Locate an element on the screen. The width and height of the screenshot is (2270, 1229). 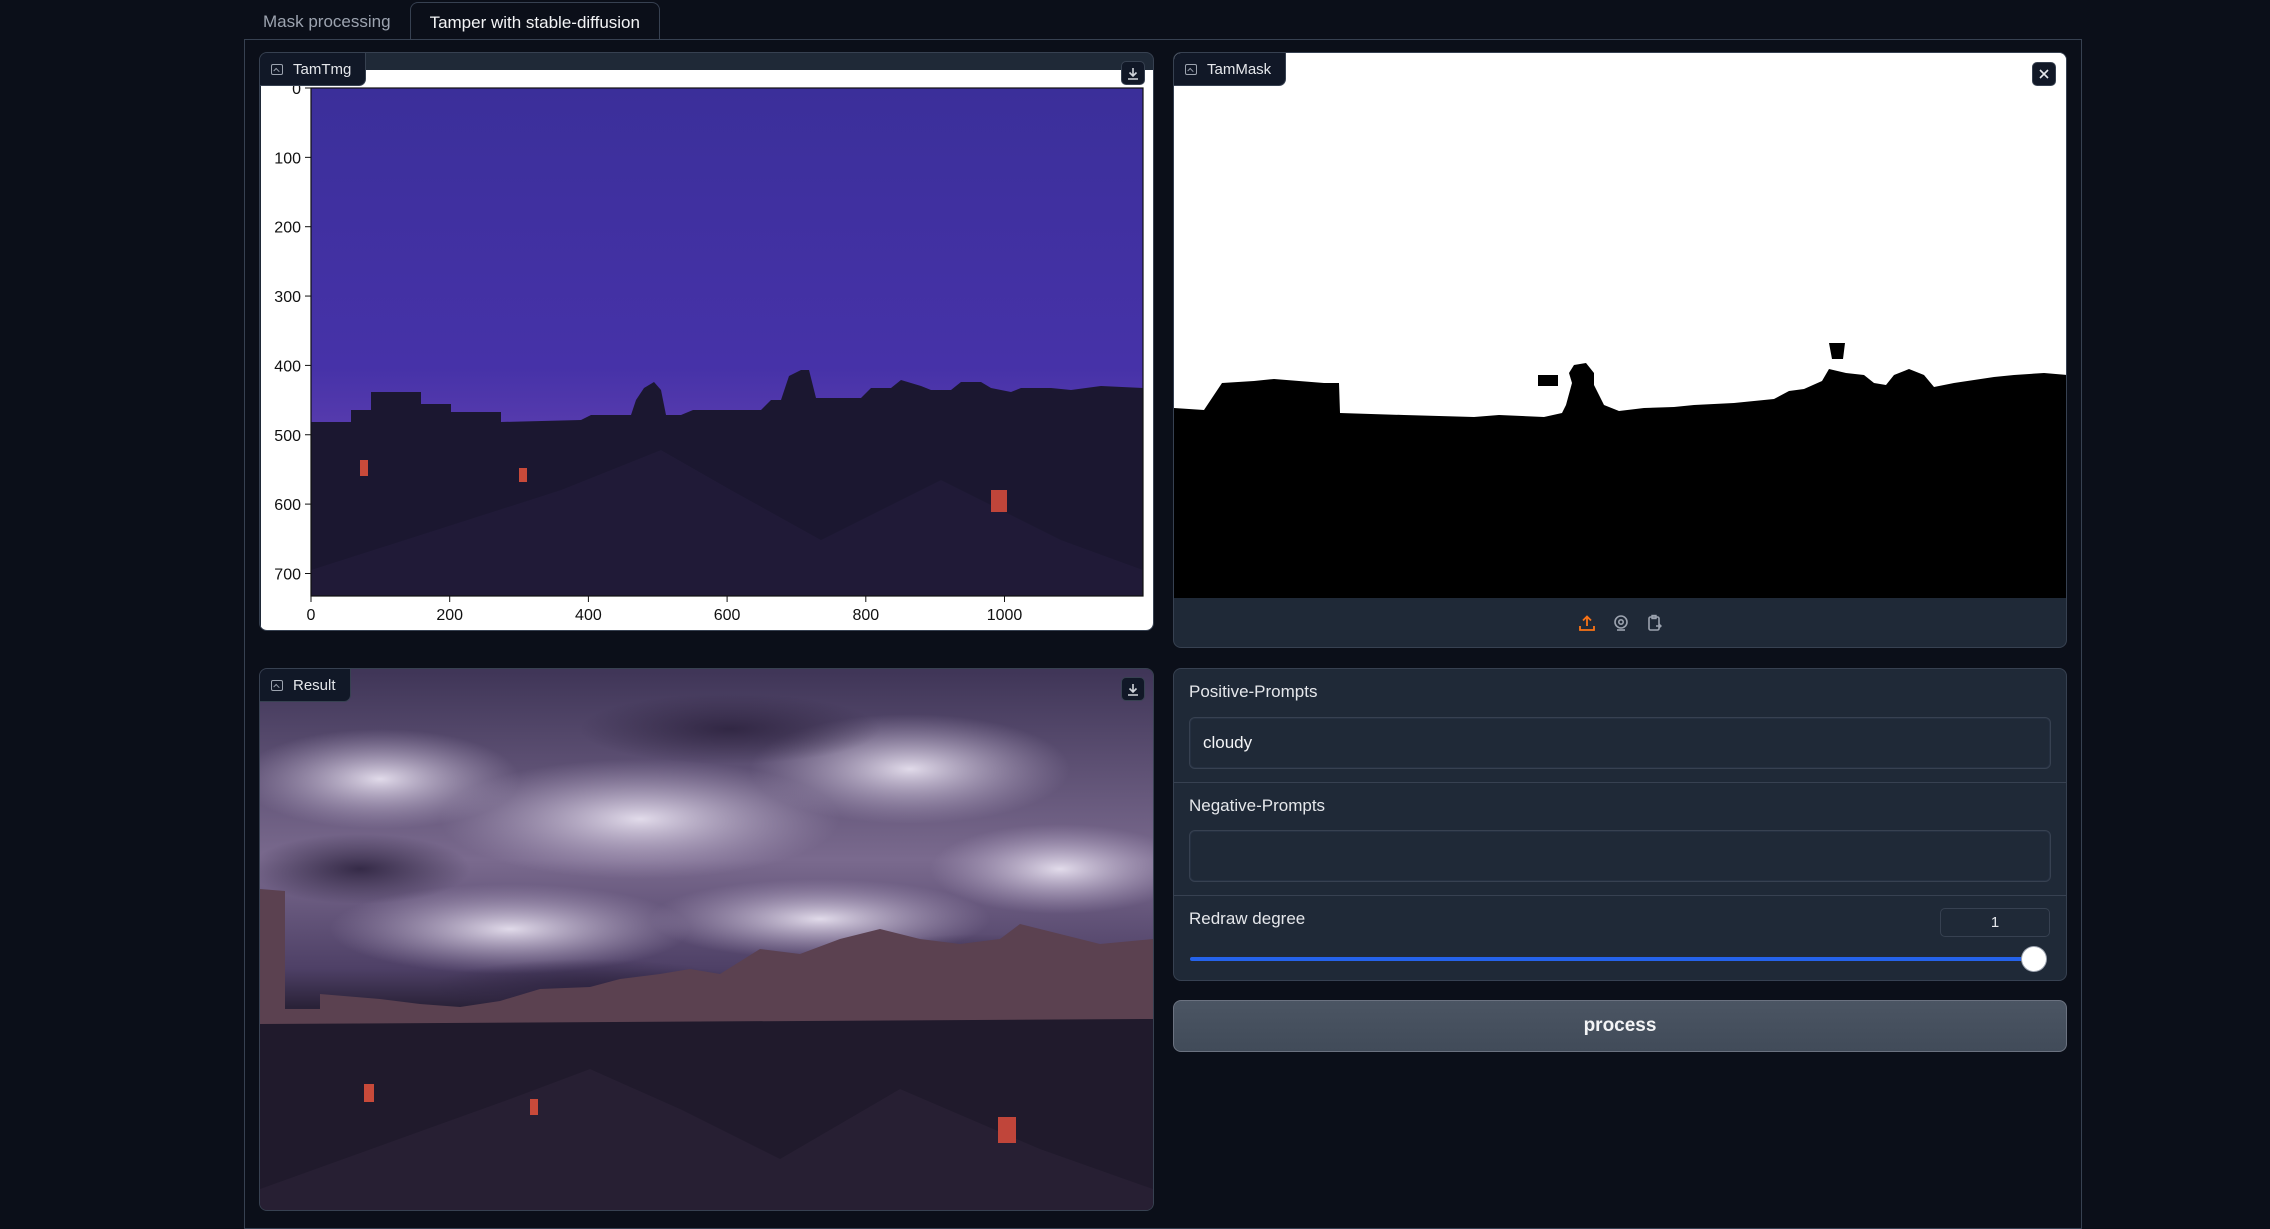
result-label: Result is located at coordinates (305, 685).